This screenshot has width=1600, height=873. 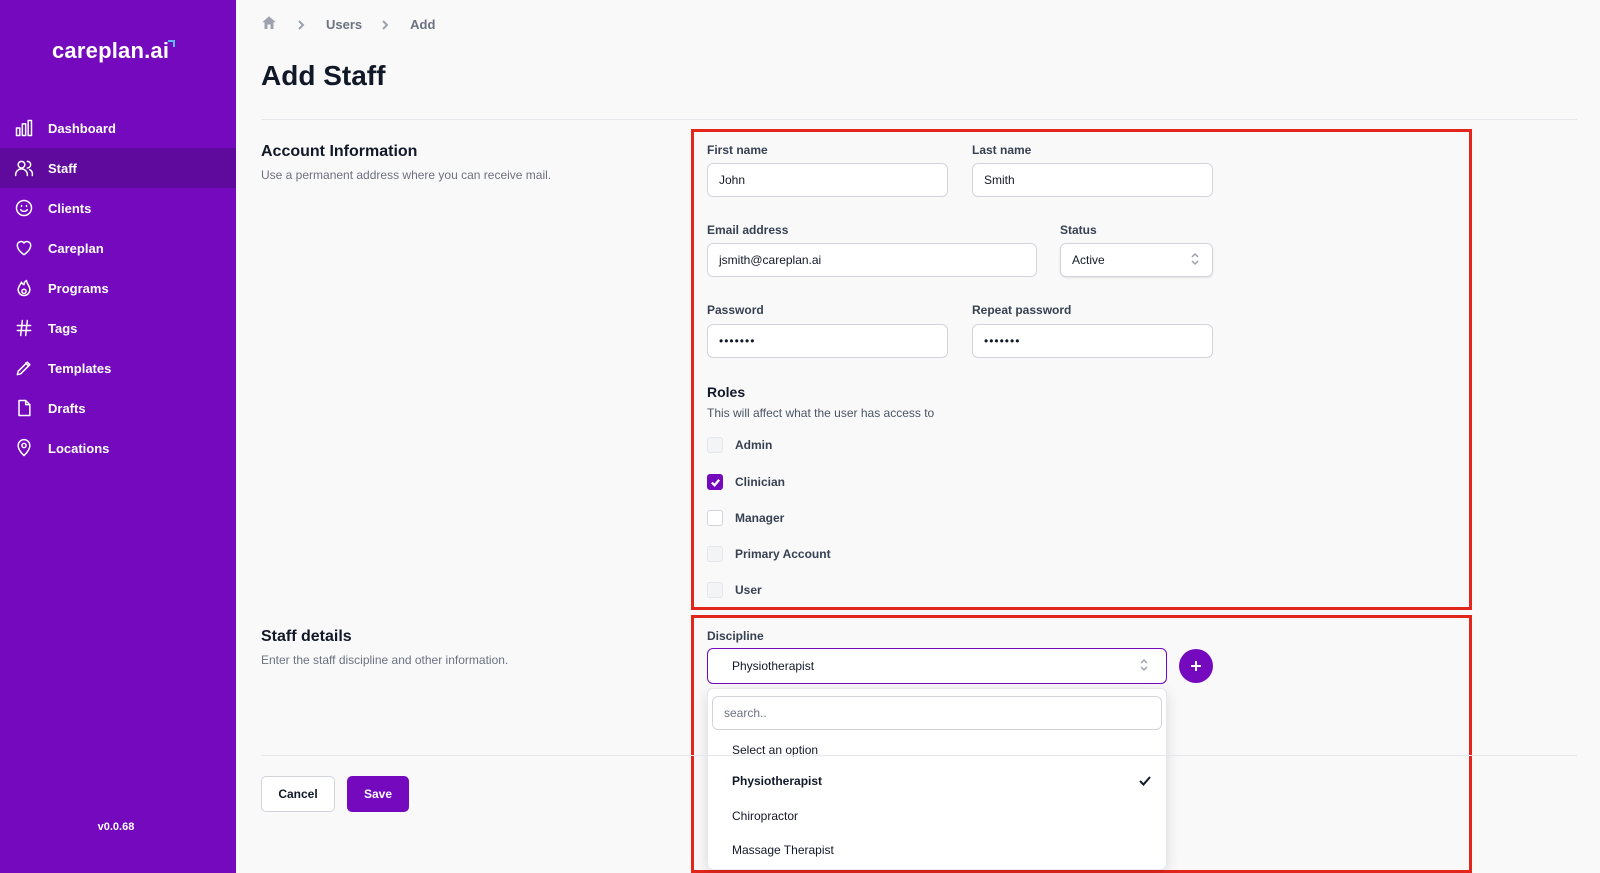 What do you see at coordinates (1092, 341) in the screenshot?
I see `repeat-password-input: •••••••` at bounding box center [1092, 341].